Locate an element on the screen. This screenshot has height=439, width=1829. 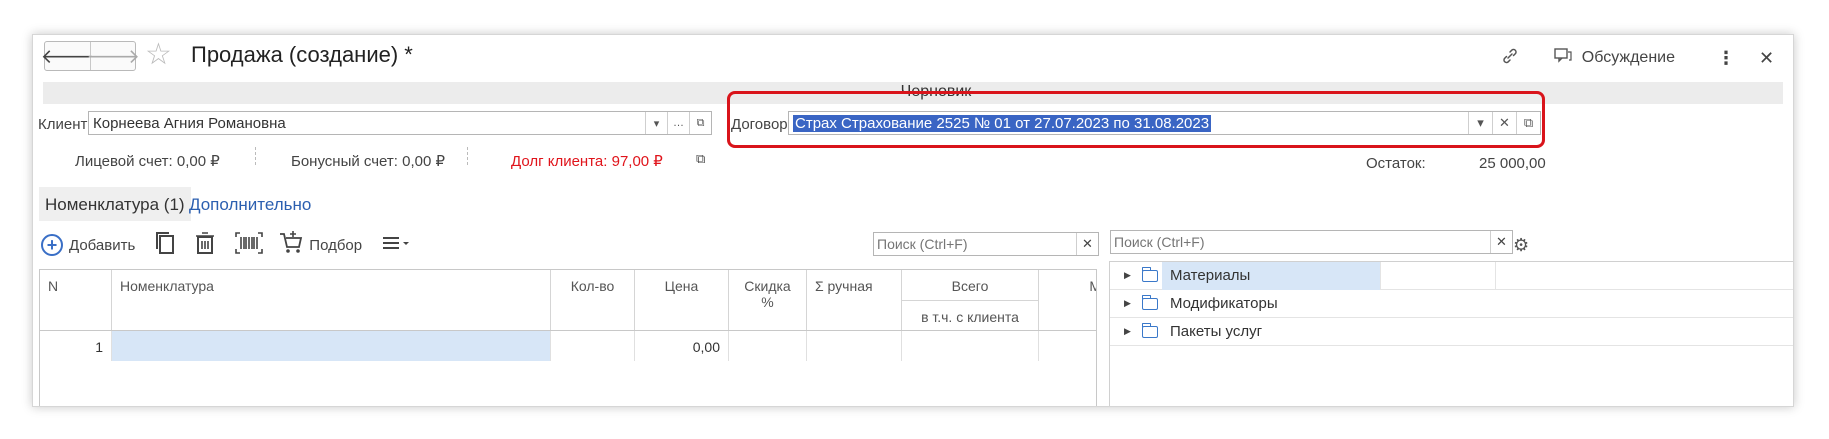
tree-item-modifiers: ▶ Модификаторы is located at coordinates (1451, 304).